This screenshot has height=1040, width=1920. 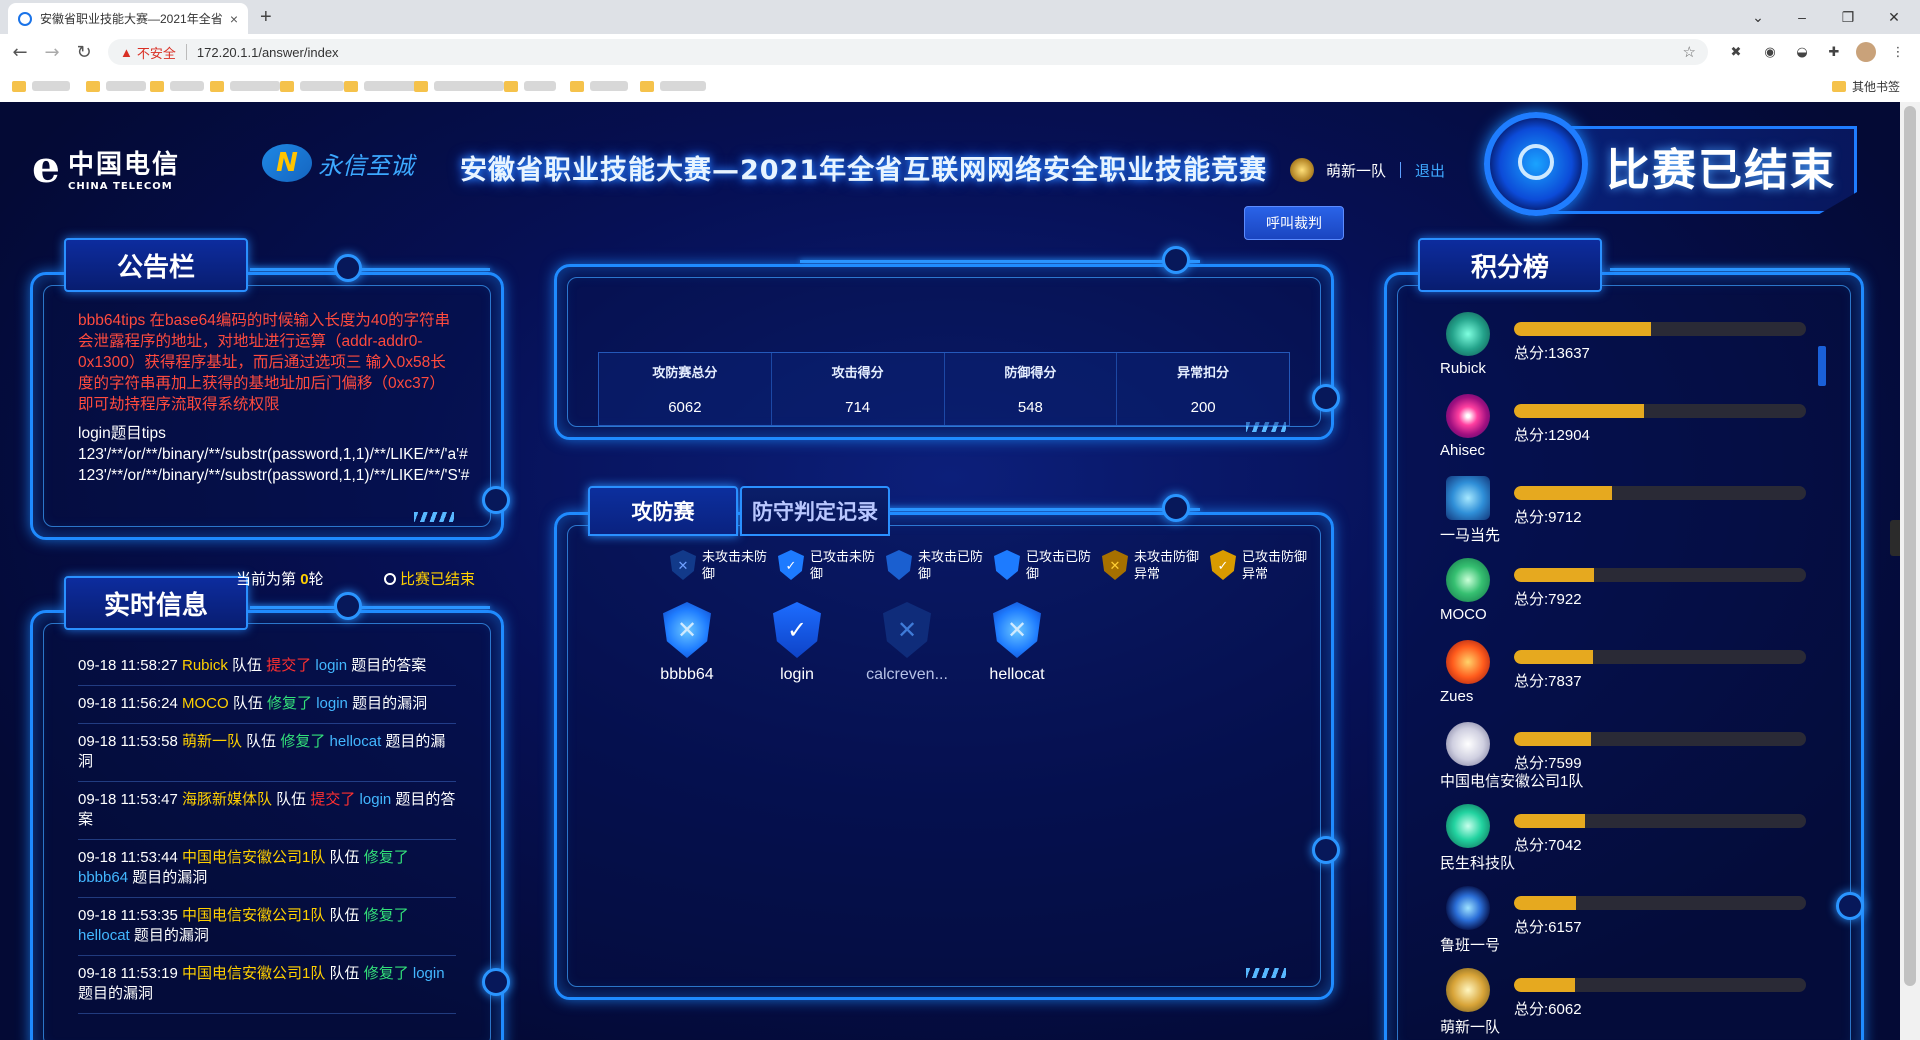 What do you see at coordinates (951, 565) in the screenshot?
I see `legend-label: 未攻击已防御` at bounding box center [951, 565].